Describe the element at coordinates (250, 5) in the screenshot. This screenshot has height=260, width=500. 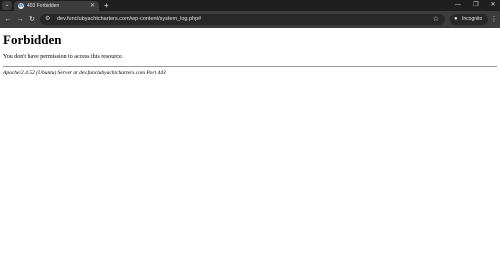
I see `tab-strip: ⌄ W 403 Forbidden ✕ + — ❐ ✕` at that location.